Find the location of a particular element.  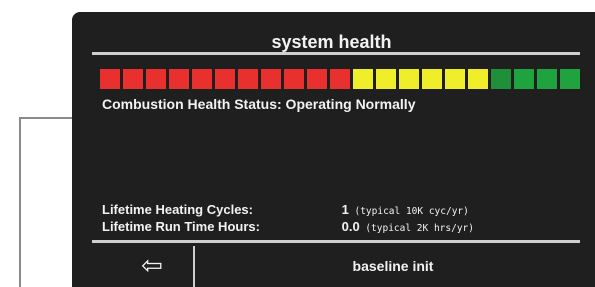

title-divider is located at coordinates (336, 53).